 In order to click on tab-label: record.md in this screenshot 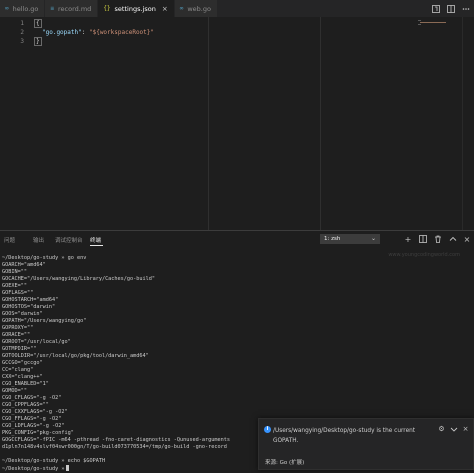, I will do `click(75, 8)`.